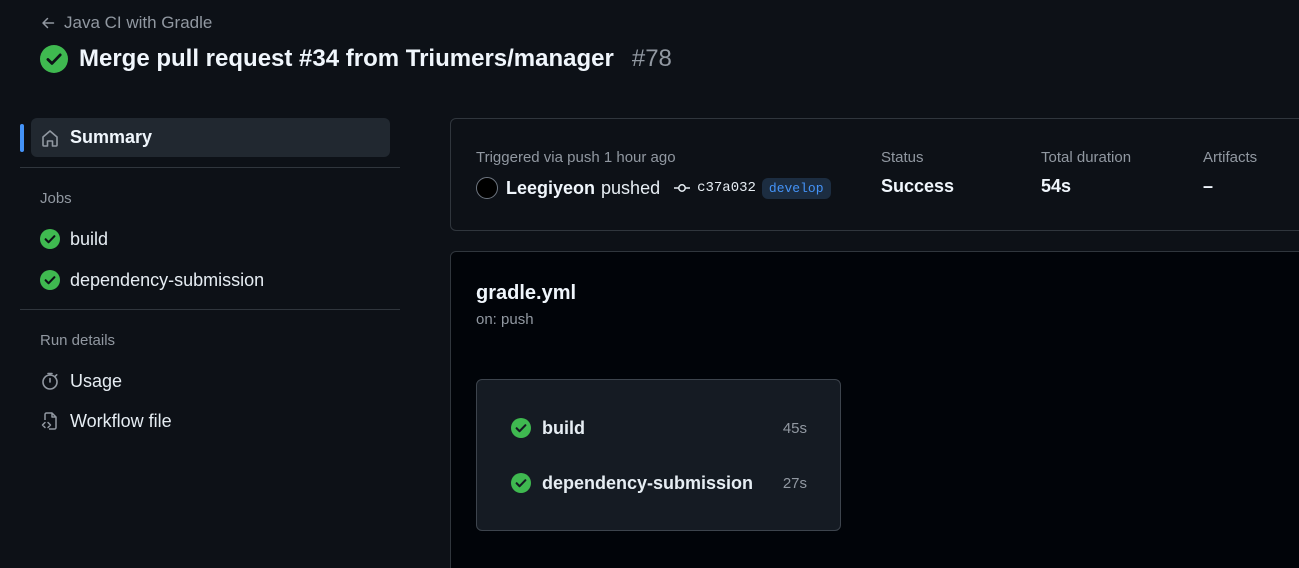  I want to click on sidebar-item-job-dependency-submission: dependency-submission, so click(210, 280).